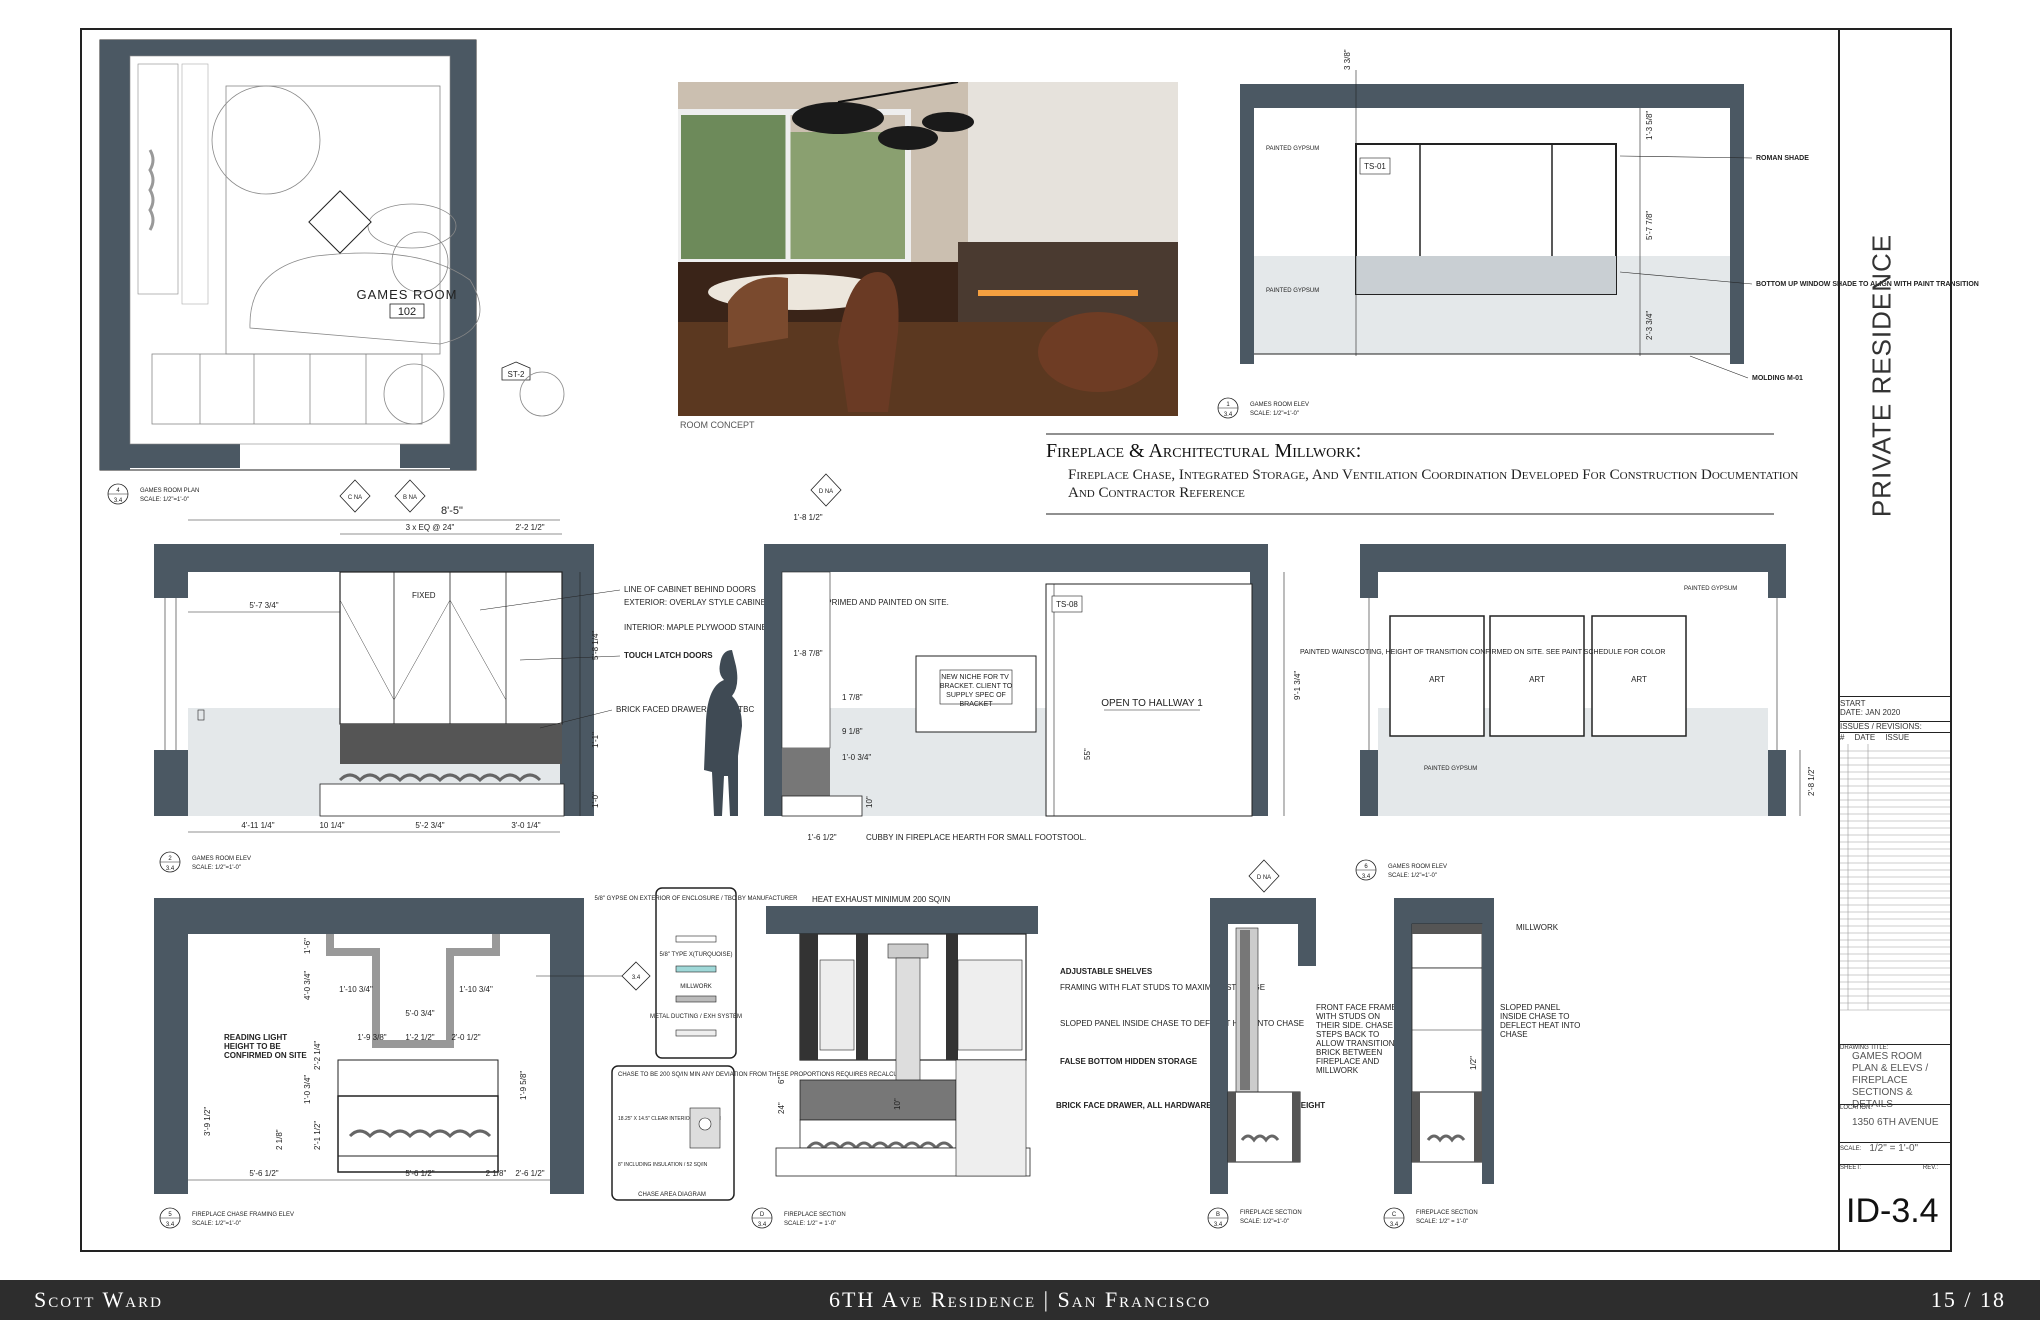  I want to click on elev2-tag-b: B NA, so click(410, 498).